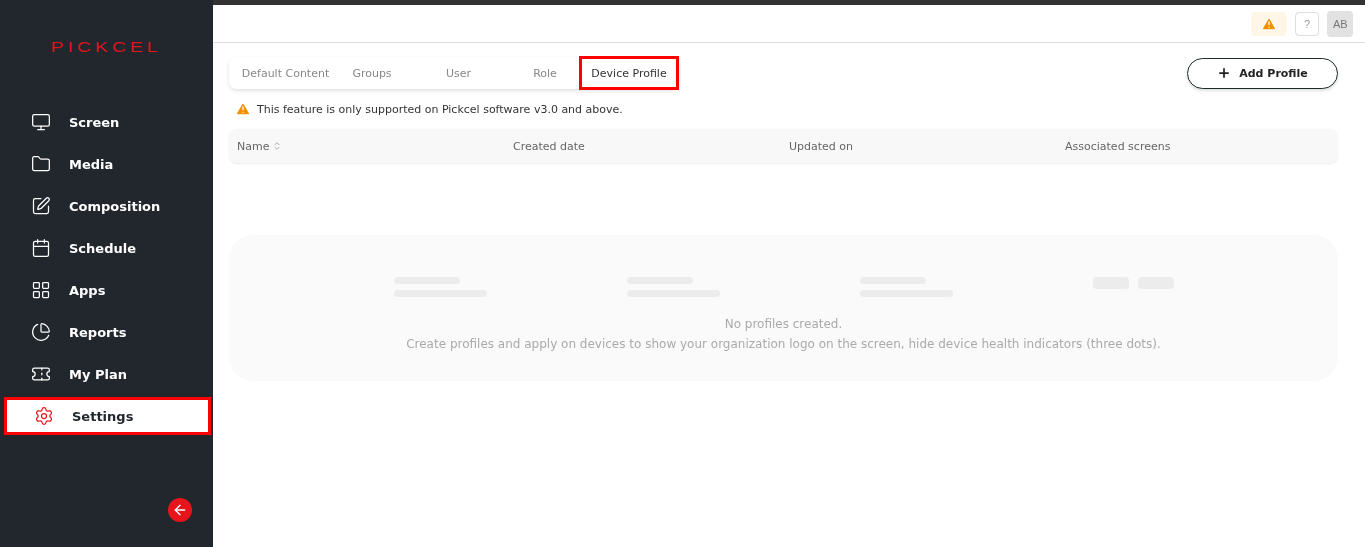  What do you see at coordinates (105, 248) in the screenshot?
I see `nav-item: Schedule` at bounding box center [105, 248].